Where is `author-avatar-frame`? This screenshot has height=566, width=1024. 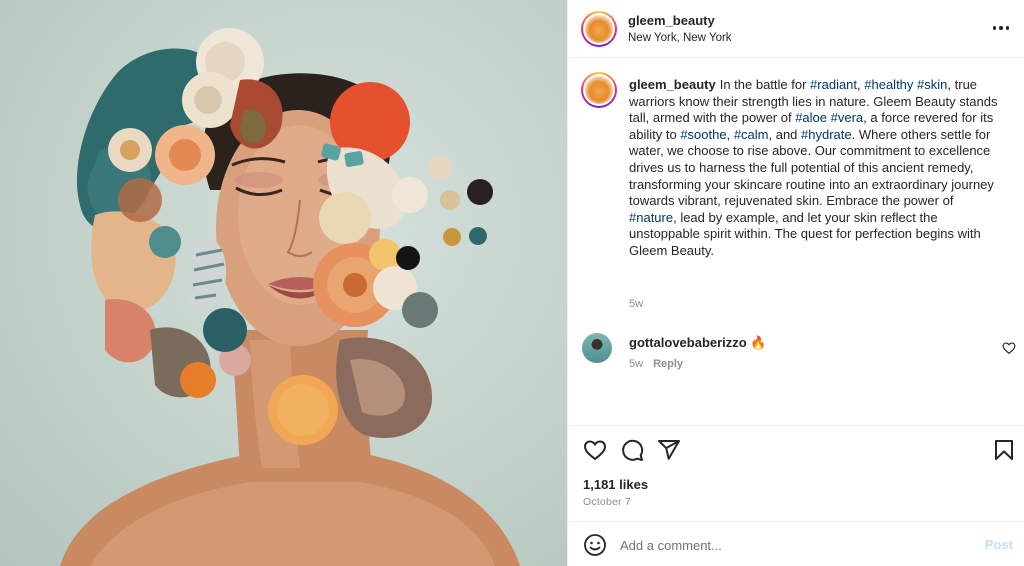
author-avatar-frame is located at coordinates (599, 29).